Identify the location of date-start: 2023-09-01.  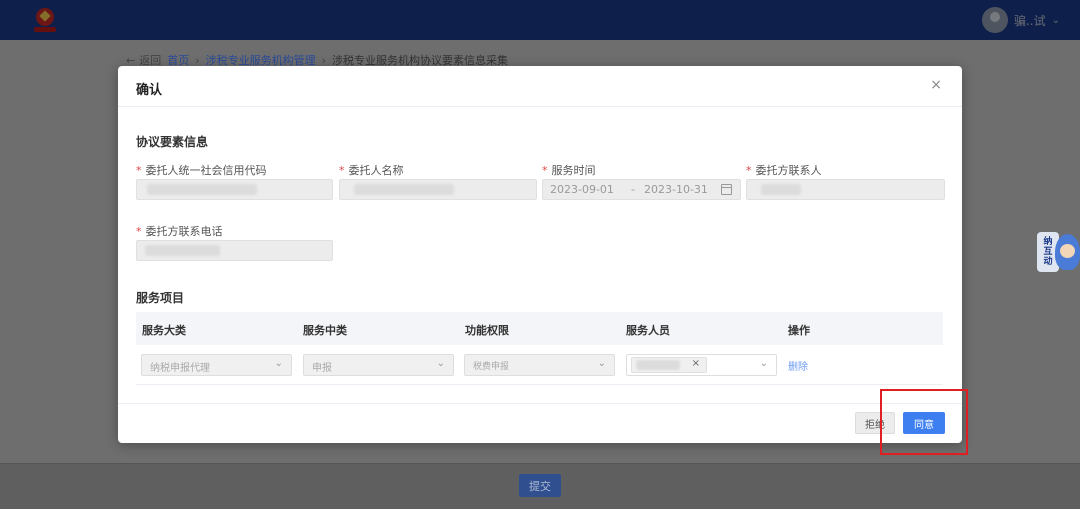
(582, 189).